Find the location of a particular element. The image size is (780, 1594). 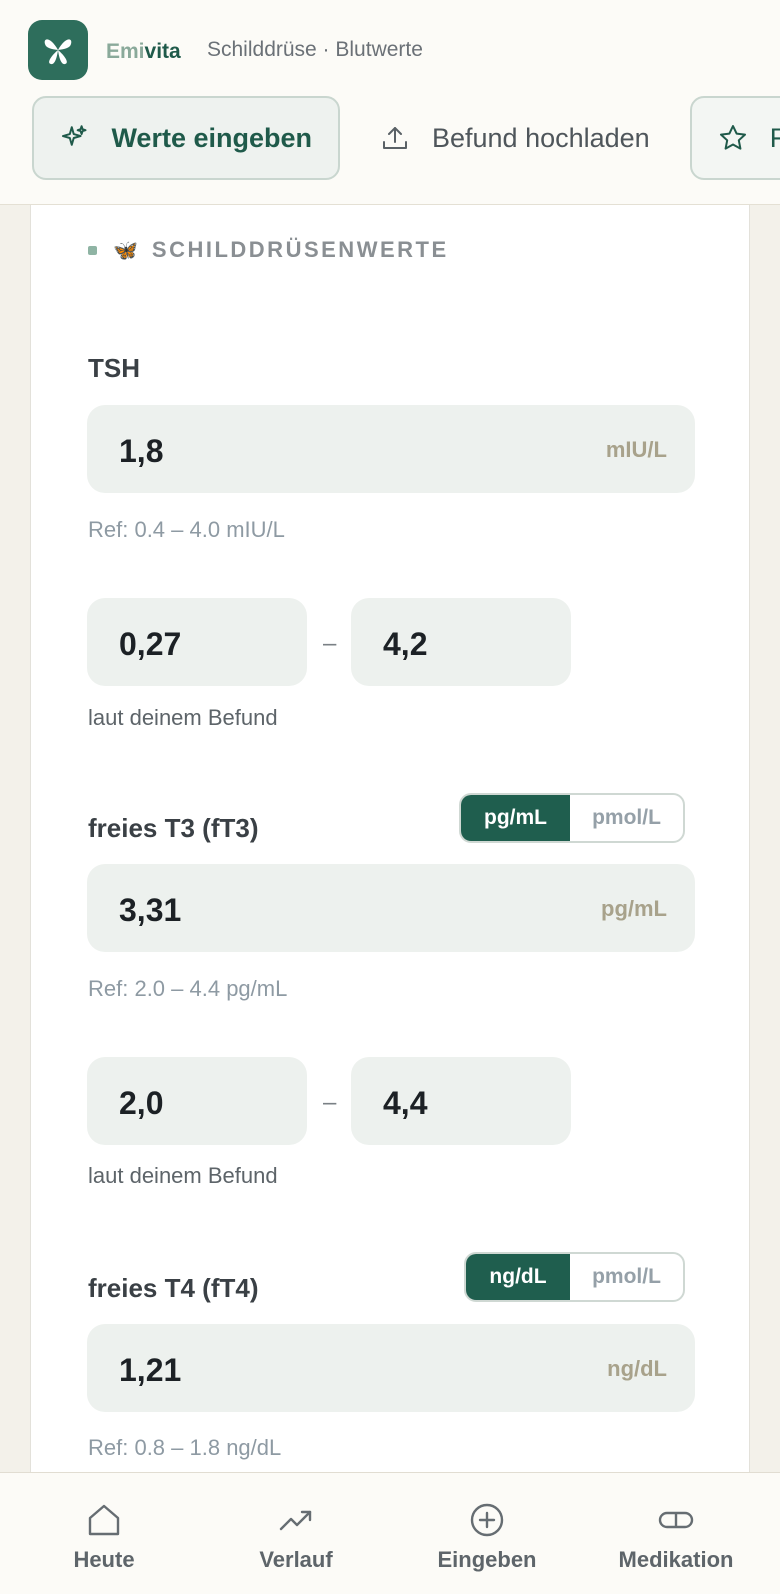

ft4-label: freies T4 (fT4) is located at coordinates (173, 1288).